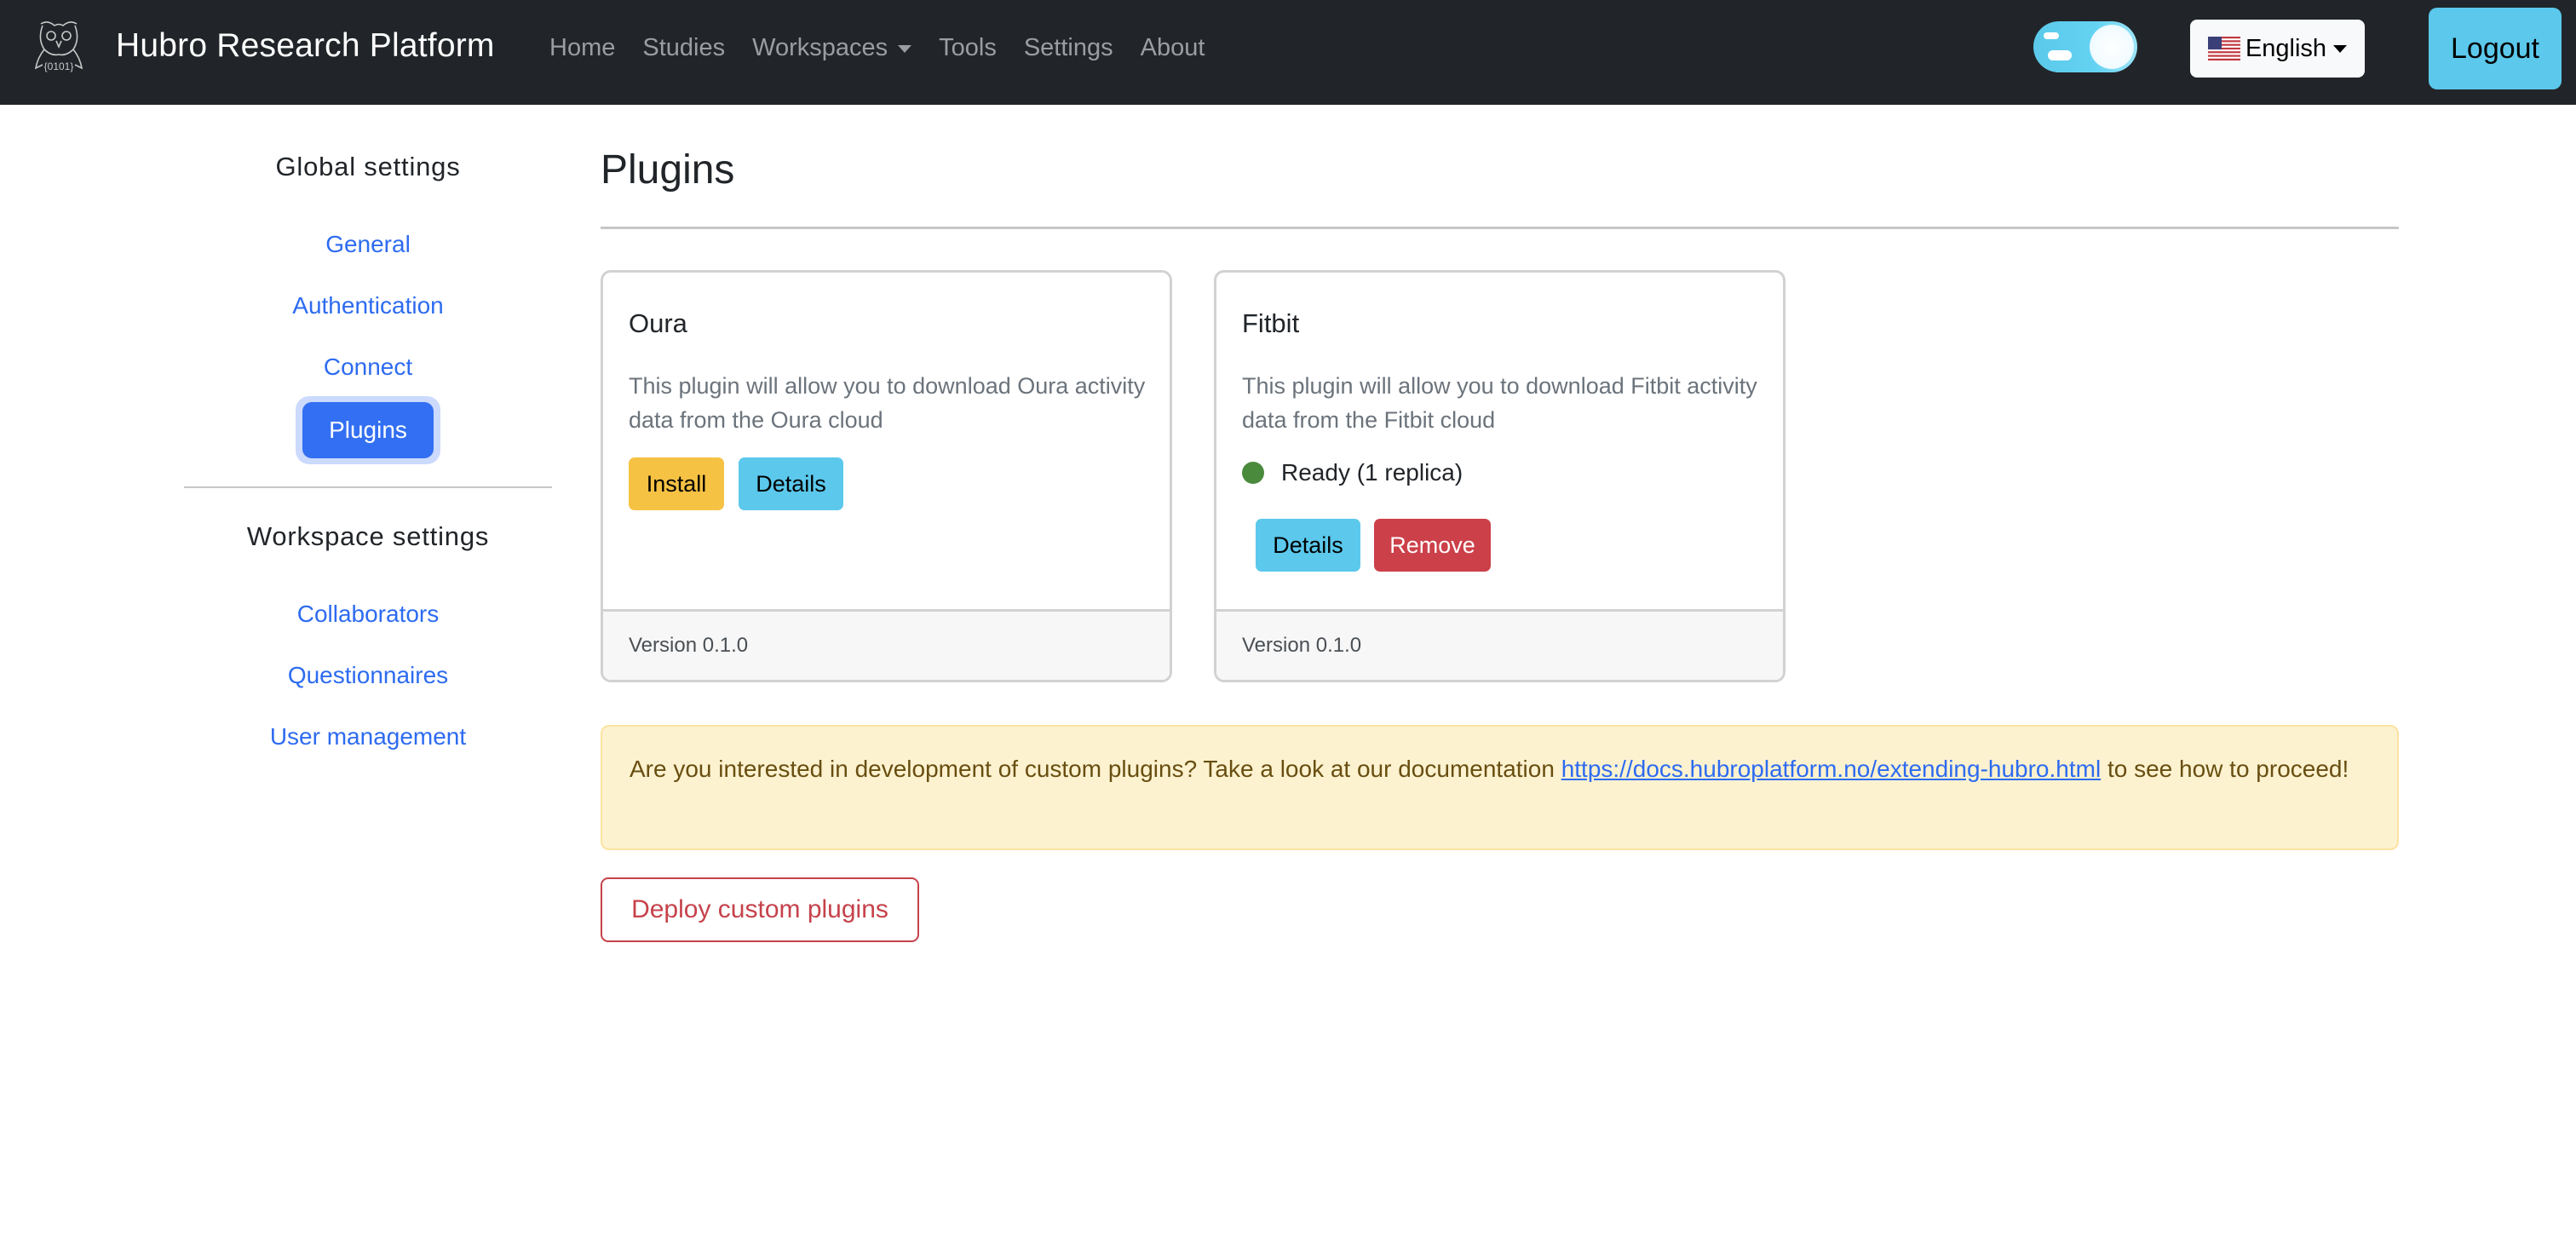 This screenshot has height=1242, width=2576. Describe the element at coordinates (368, 737) in the screenshot. I see `sidebar-item-user-management: User management` at that location.